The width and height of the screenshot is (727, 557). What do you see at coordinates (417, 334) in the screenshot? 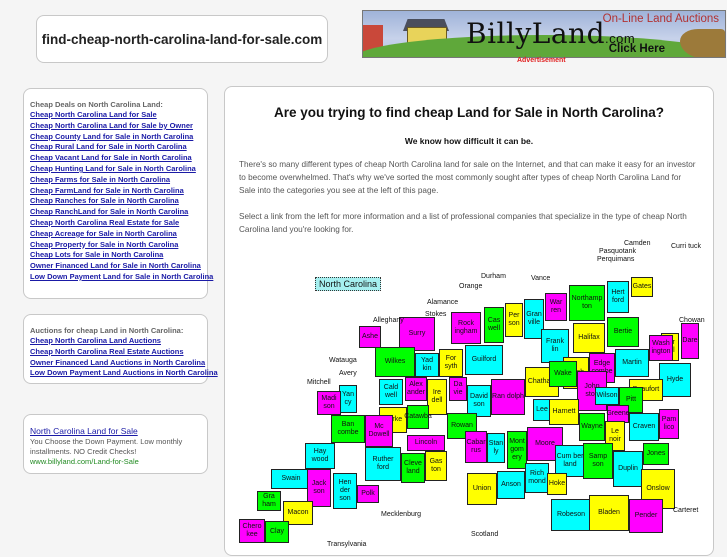
I see `county-surry: Surry` at bounding box center [417, 334].